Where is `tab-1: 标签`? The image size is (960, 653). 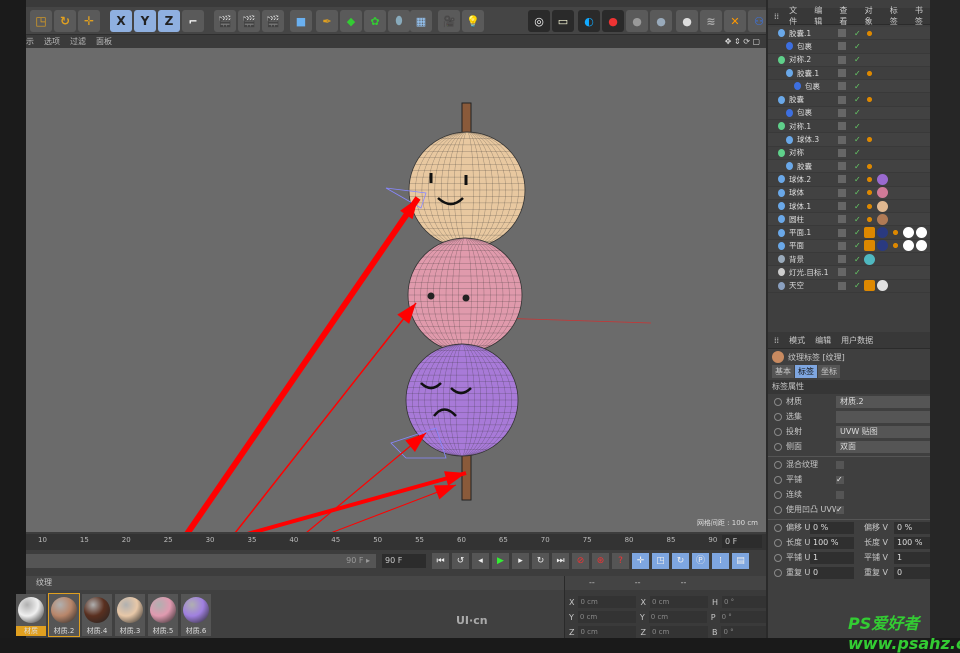 tab-1: 标签 is located at coordinates (806, 371).